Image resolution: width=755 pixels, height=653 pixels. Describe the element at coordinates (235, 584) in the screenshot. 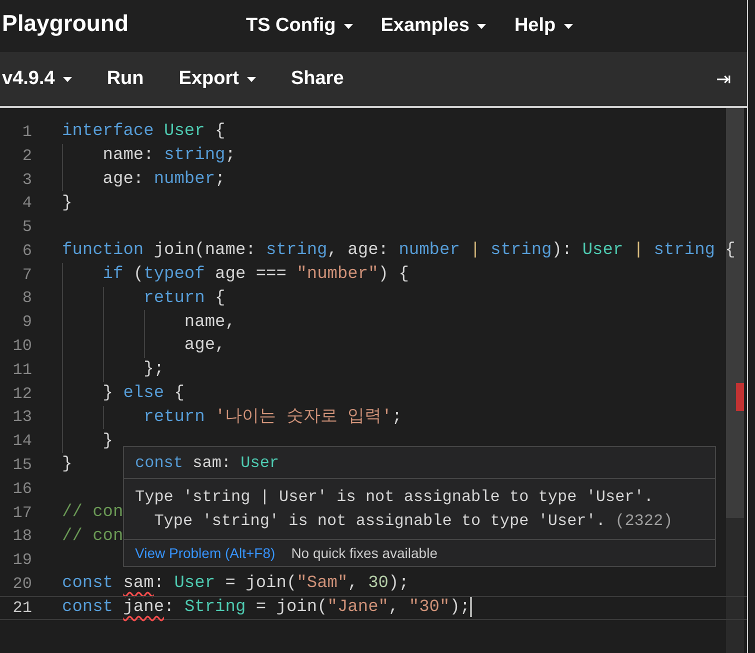

I see `code-line: const sam: User = join("Sam", 30);` at that location.